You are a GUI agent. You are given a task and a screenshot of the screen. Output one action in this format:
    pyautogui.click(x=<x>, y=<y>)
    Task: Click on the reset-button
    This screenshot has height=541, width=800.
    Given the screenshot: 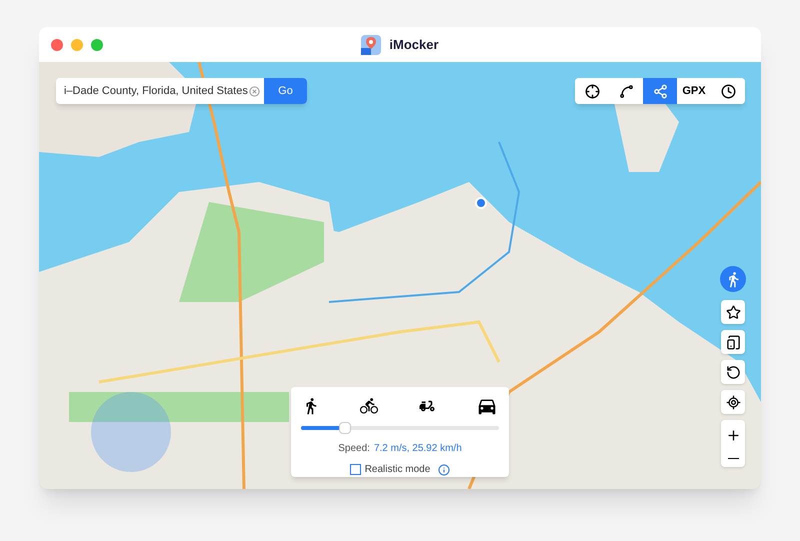 What is the action you would take?
    pyautogui.click(x=733, y=372)
    